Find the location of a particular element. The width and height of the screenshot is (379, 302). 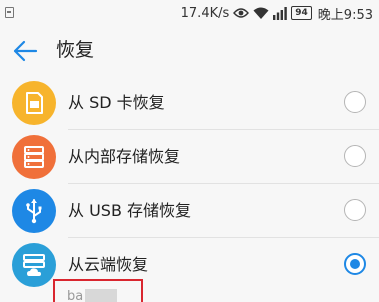

clock: 晚上9:53 is located at coordinates (345, 15).